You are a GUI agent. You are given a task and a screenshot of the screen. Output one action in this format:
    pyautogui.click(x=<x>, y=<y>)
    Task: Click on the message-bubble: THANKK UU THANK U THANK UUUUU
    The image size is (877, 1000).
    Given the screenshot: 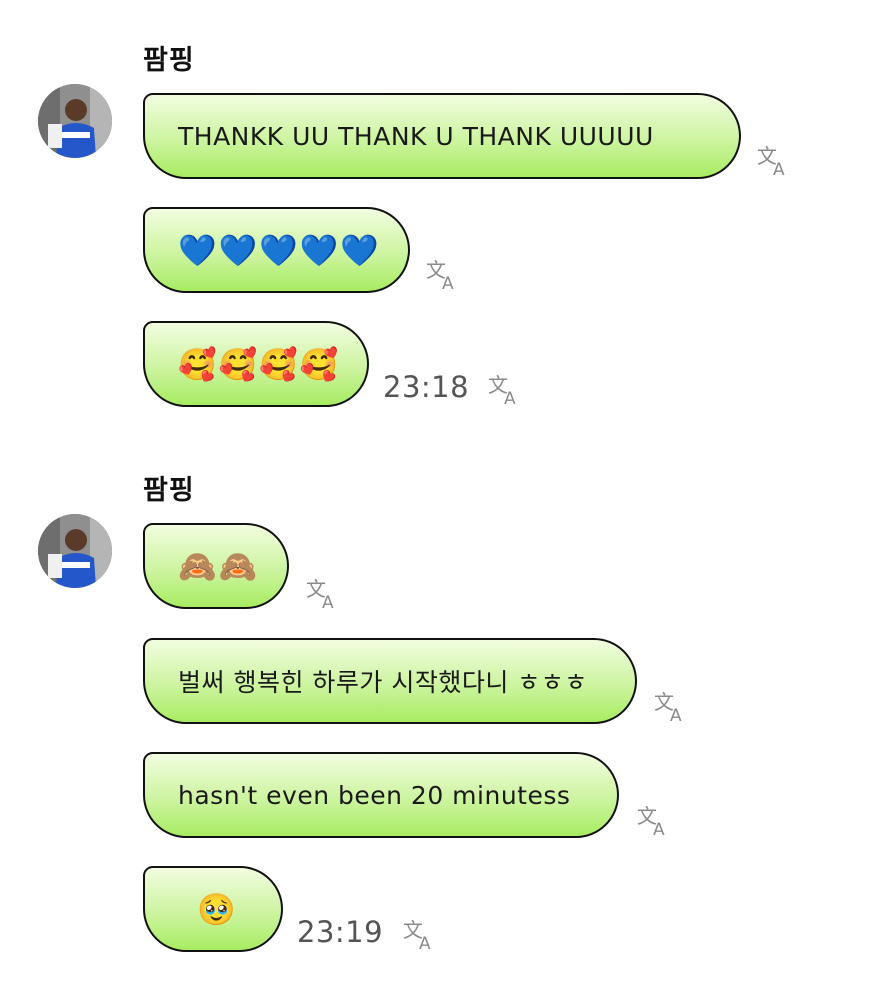 What is the action you would take?
    pyautogui.click(x=442, y=136)
    